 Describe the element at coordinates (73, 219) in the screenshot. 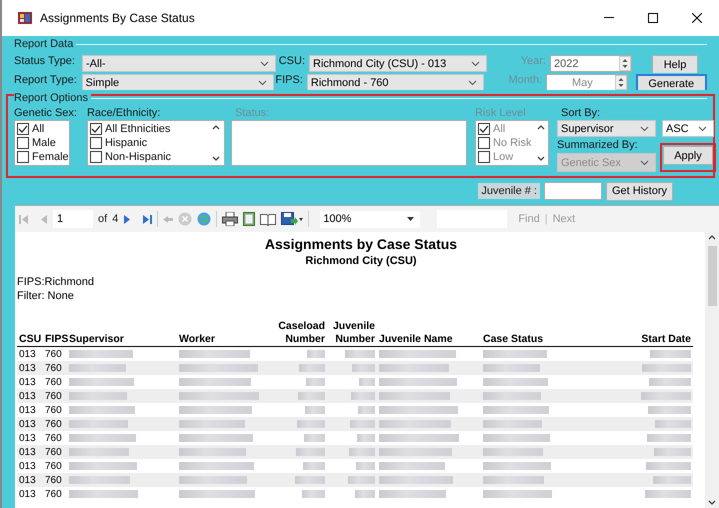

I see `page-number-field: 1` at that location.